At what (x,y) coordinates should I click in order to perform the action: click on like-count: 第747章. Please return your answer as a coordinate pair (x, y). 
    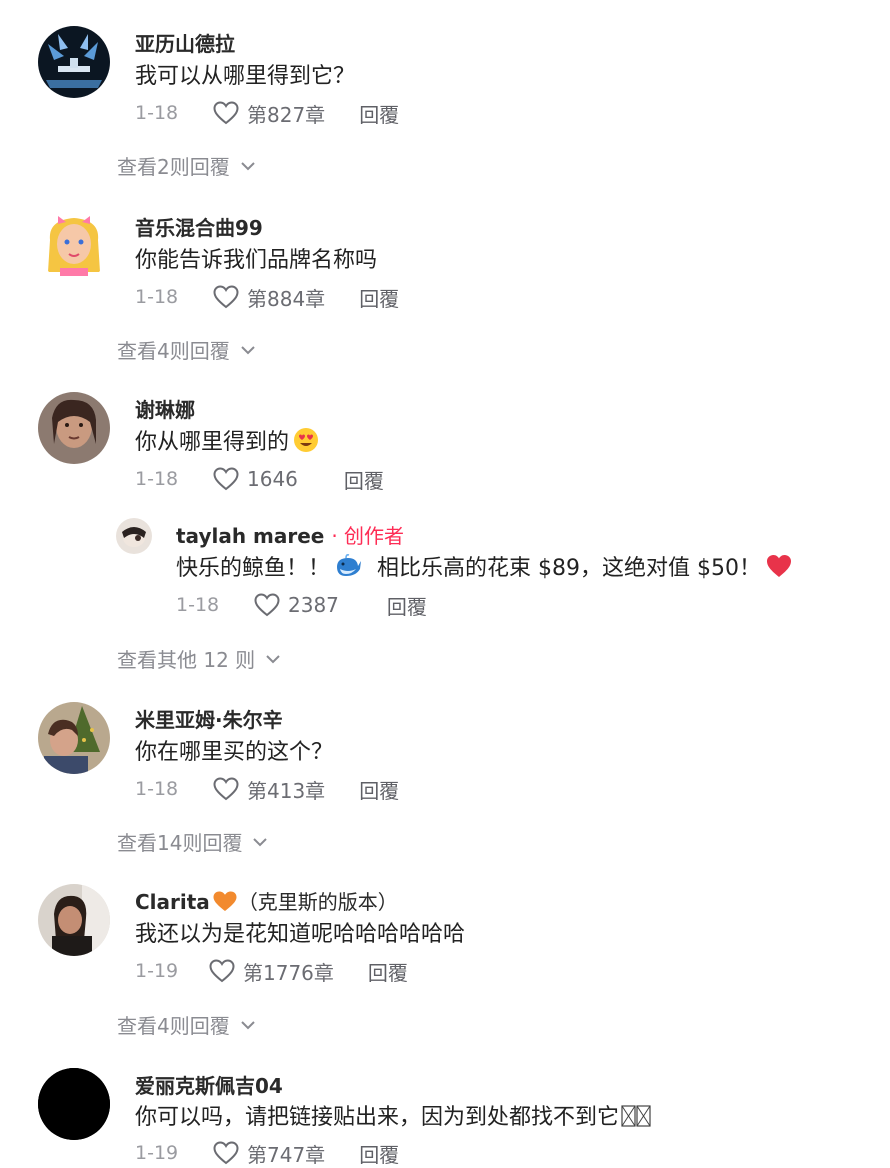
    Looking at the image, I should click on (286, 1154).